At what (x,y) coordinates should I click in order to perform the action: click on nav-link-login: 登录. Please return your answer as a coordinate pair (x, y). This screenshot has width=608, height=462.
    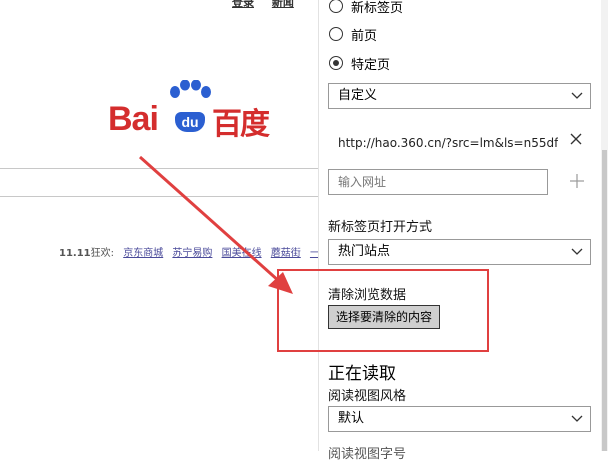
    Looking at the image, I should click on (243, 4).